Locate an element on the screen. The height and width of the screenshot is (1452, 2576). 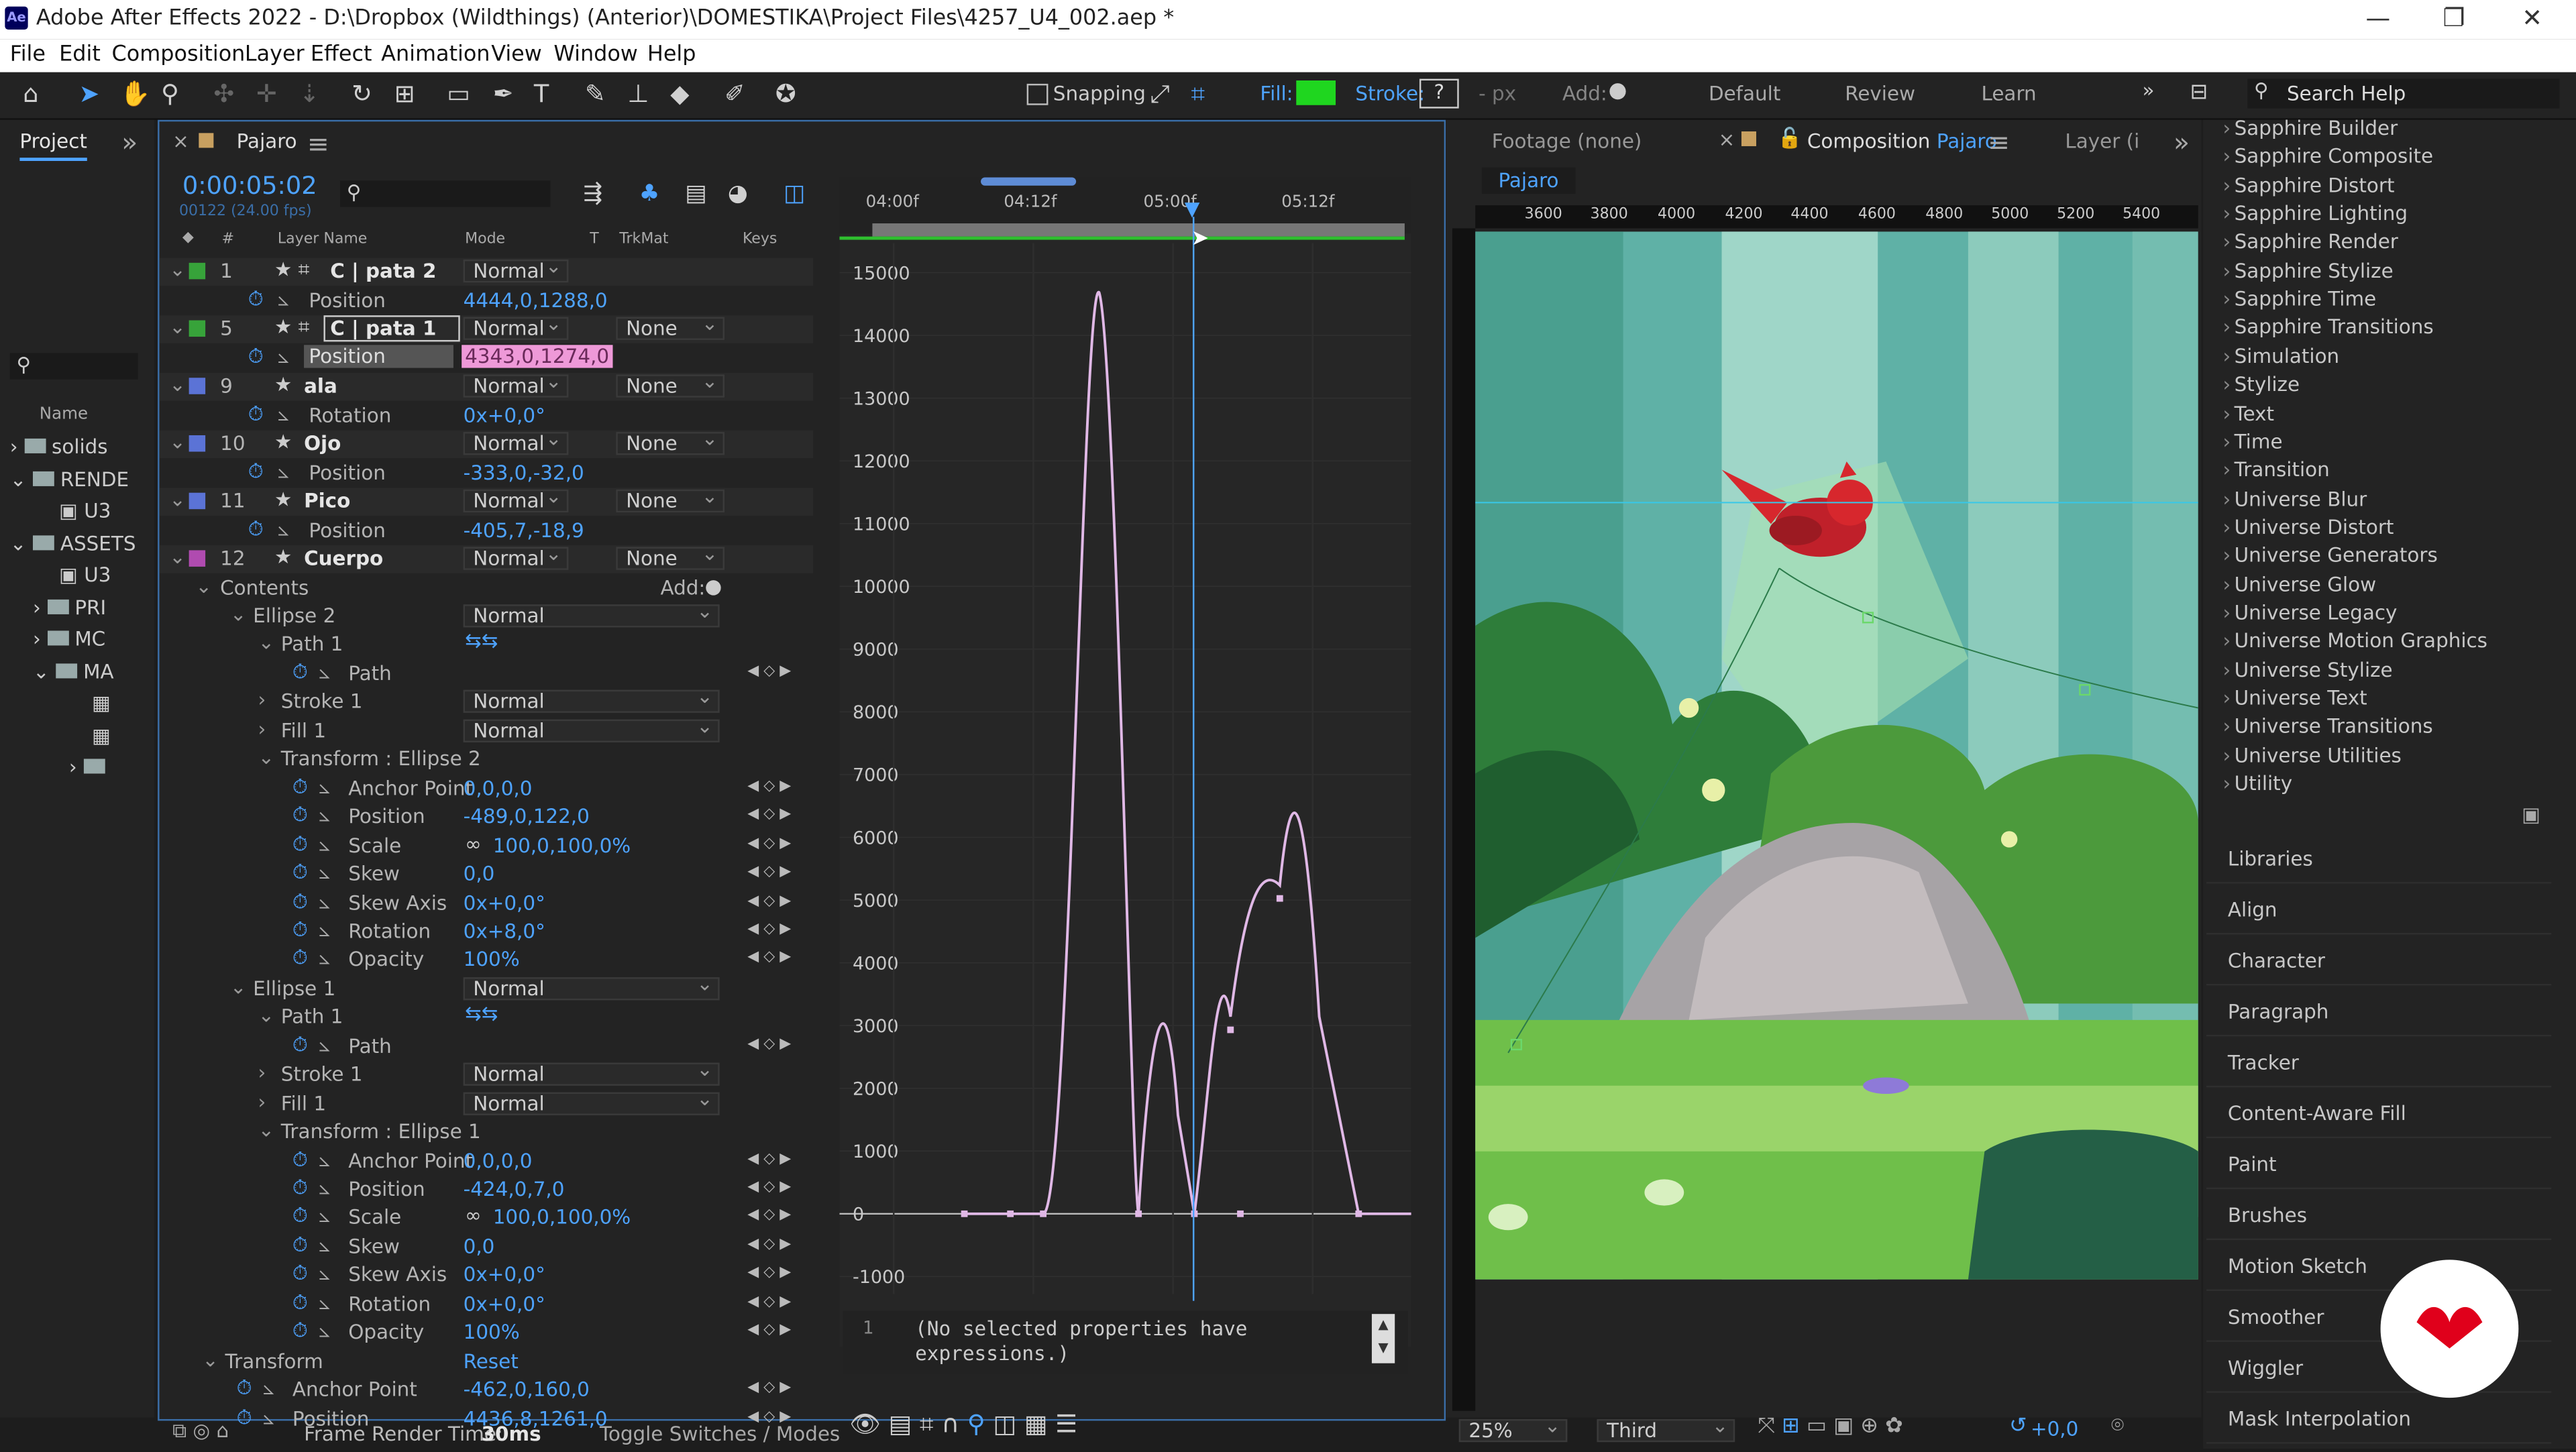
panel-align: Align is located at coordinates (2252, 910).